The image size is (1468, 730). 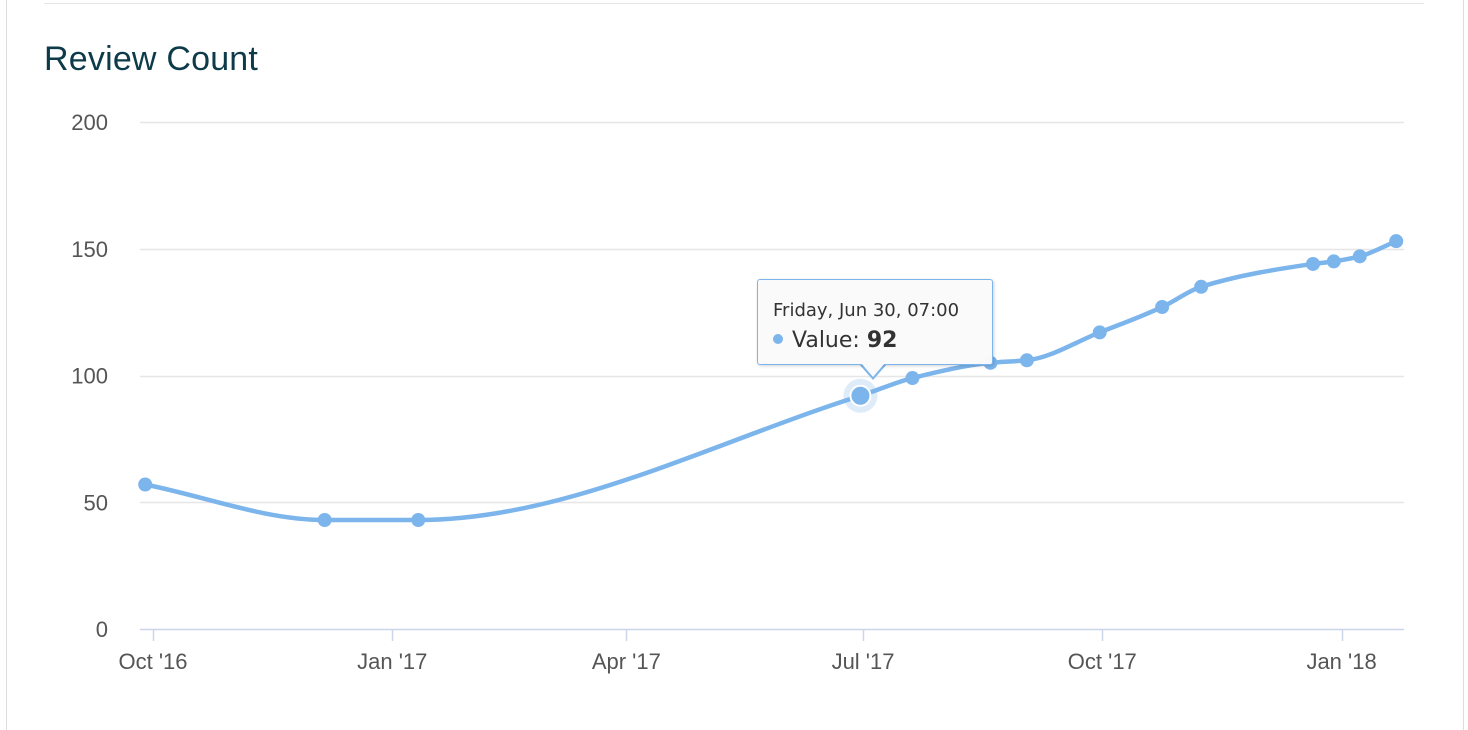 I want to click on hovered-data-point, so click(x=860, y=395).